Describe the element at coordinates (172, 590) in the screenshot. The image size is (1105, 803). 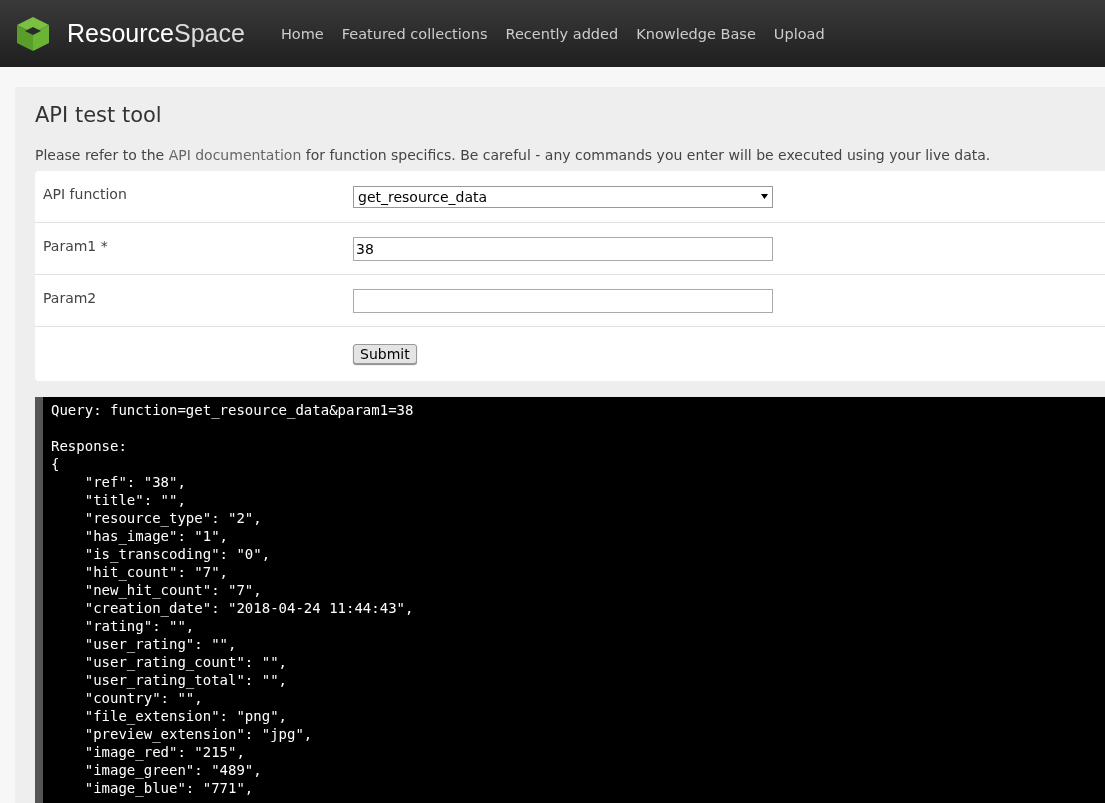
I see `code-line: "new_hit_count": "7",` at that location.